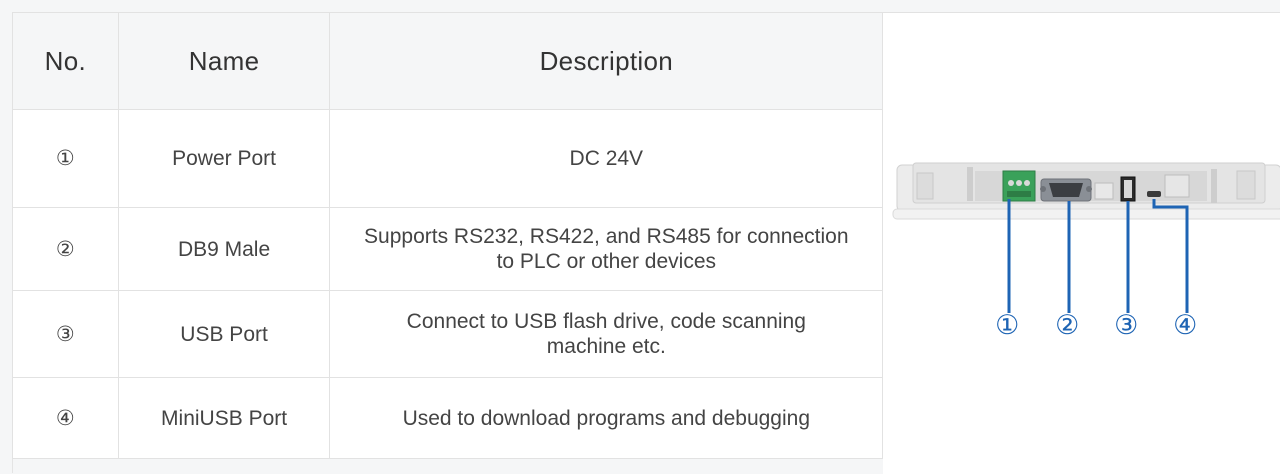 The height and width of the screenshot is (474, 1280). Describe the element at coordinates (224, 418) in the screenshot. I see `row-name: MiniUSB Port` at that location.